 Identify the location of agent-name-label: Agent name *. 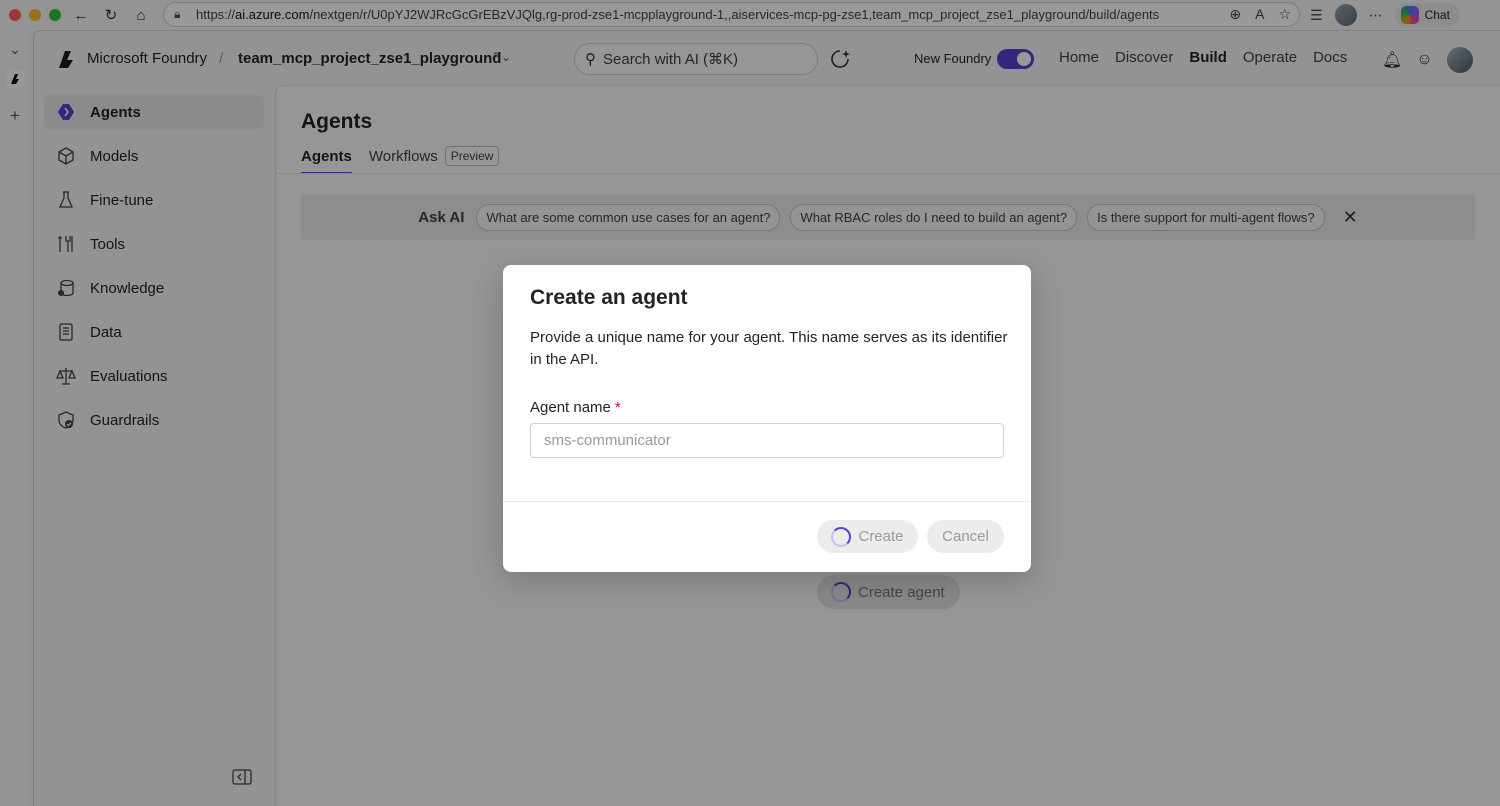
(575, 407).